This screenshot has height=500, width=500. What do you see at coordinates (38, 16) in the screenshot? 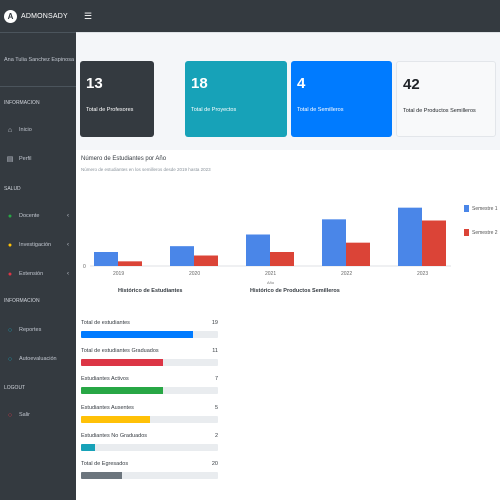
I see `brand: A ADMONSADY` at bounding box center [38, 16].